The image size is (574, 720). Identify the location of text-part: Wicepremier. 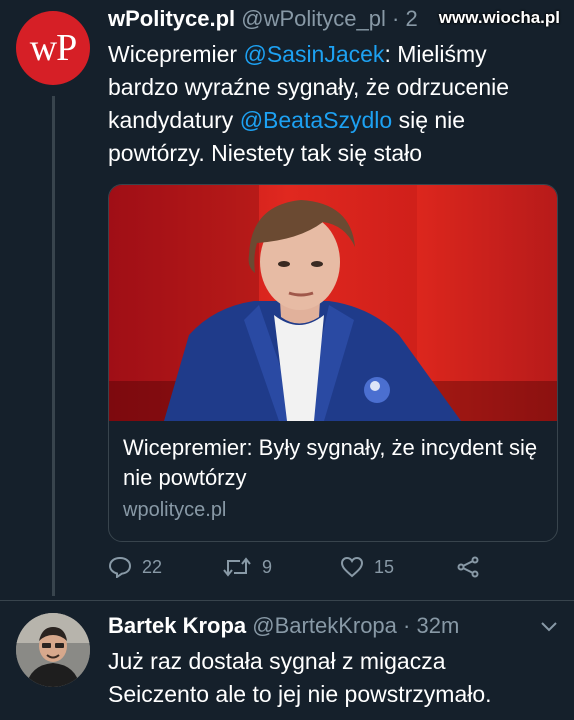
(176, 54).